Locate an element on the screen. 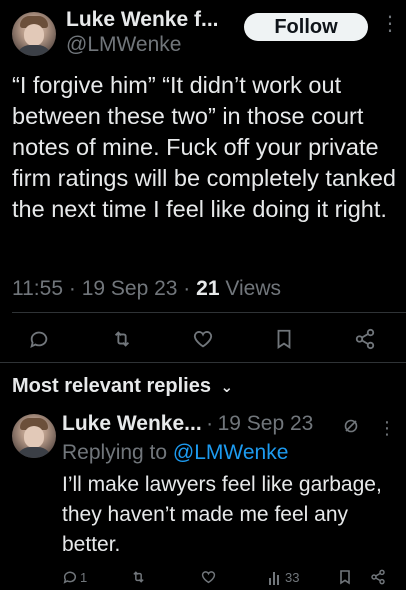  more-options-icon: ⋮ is located at coordinates (390, 24).